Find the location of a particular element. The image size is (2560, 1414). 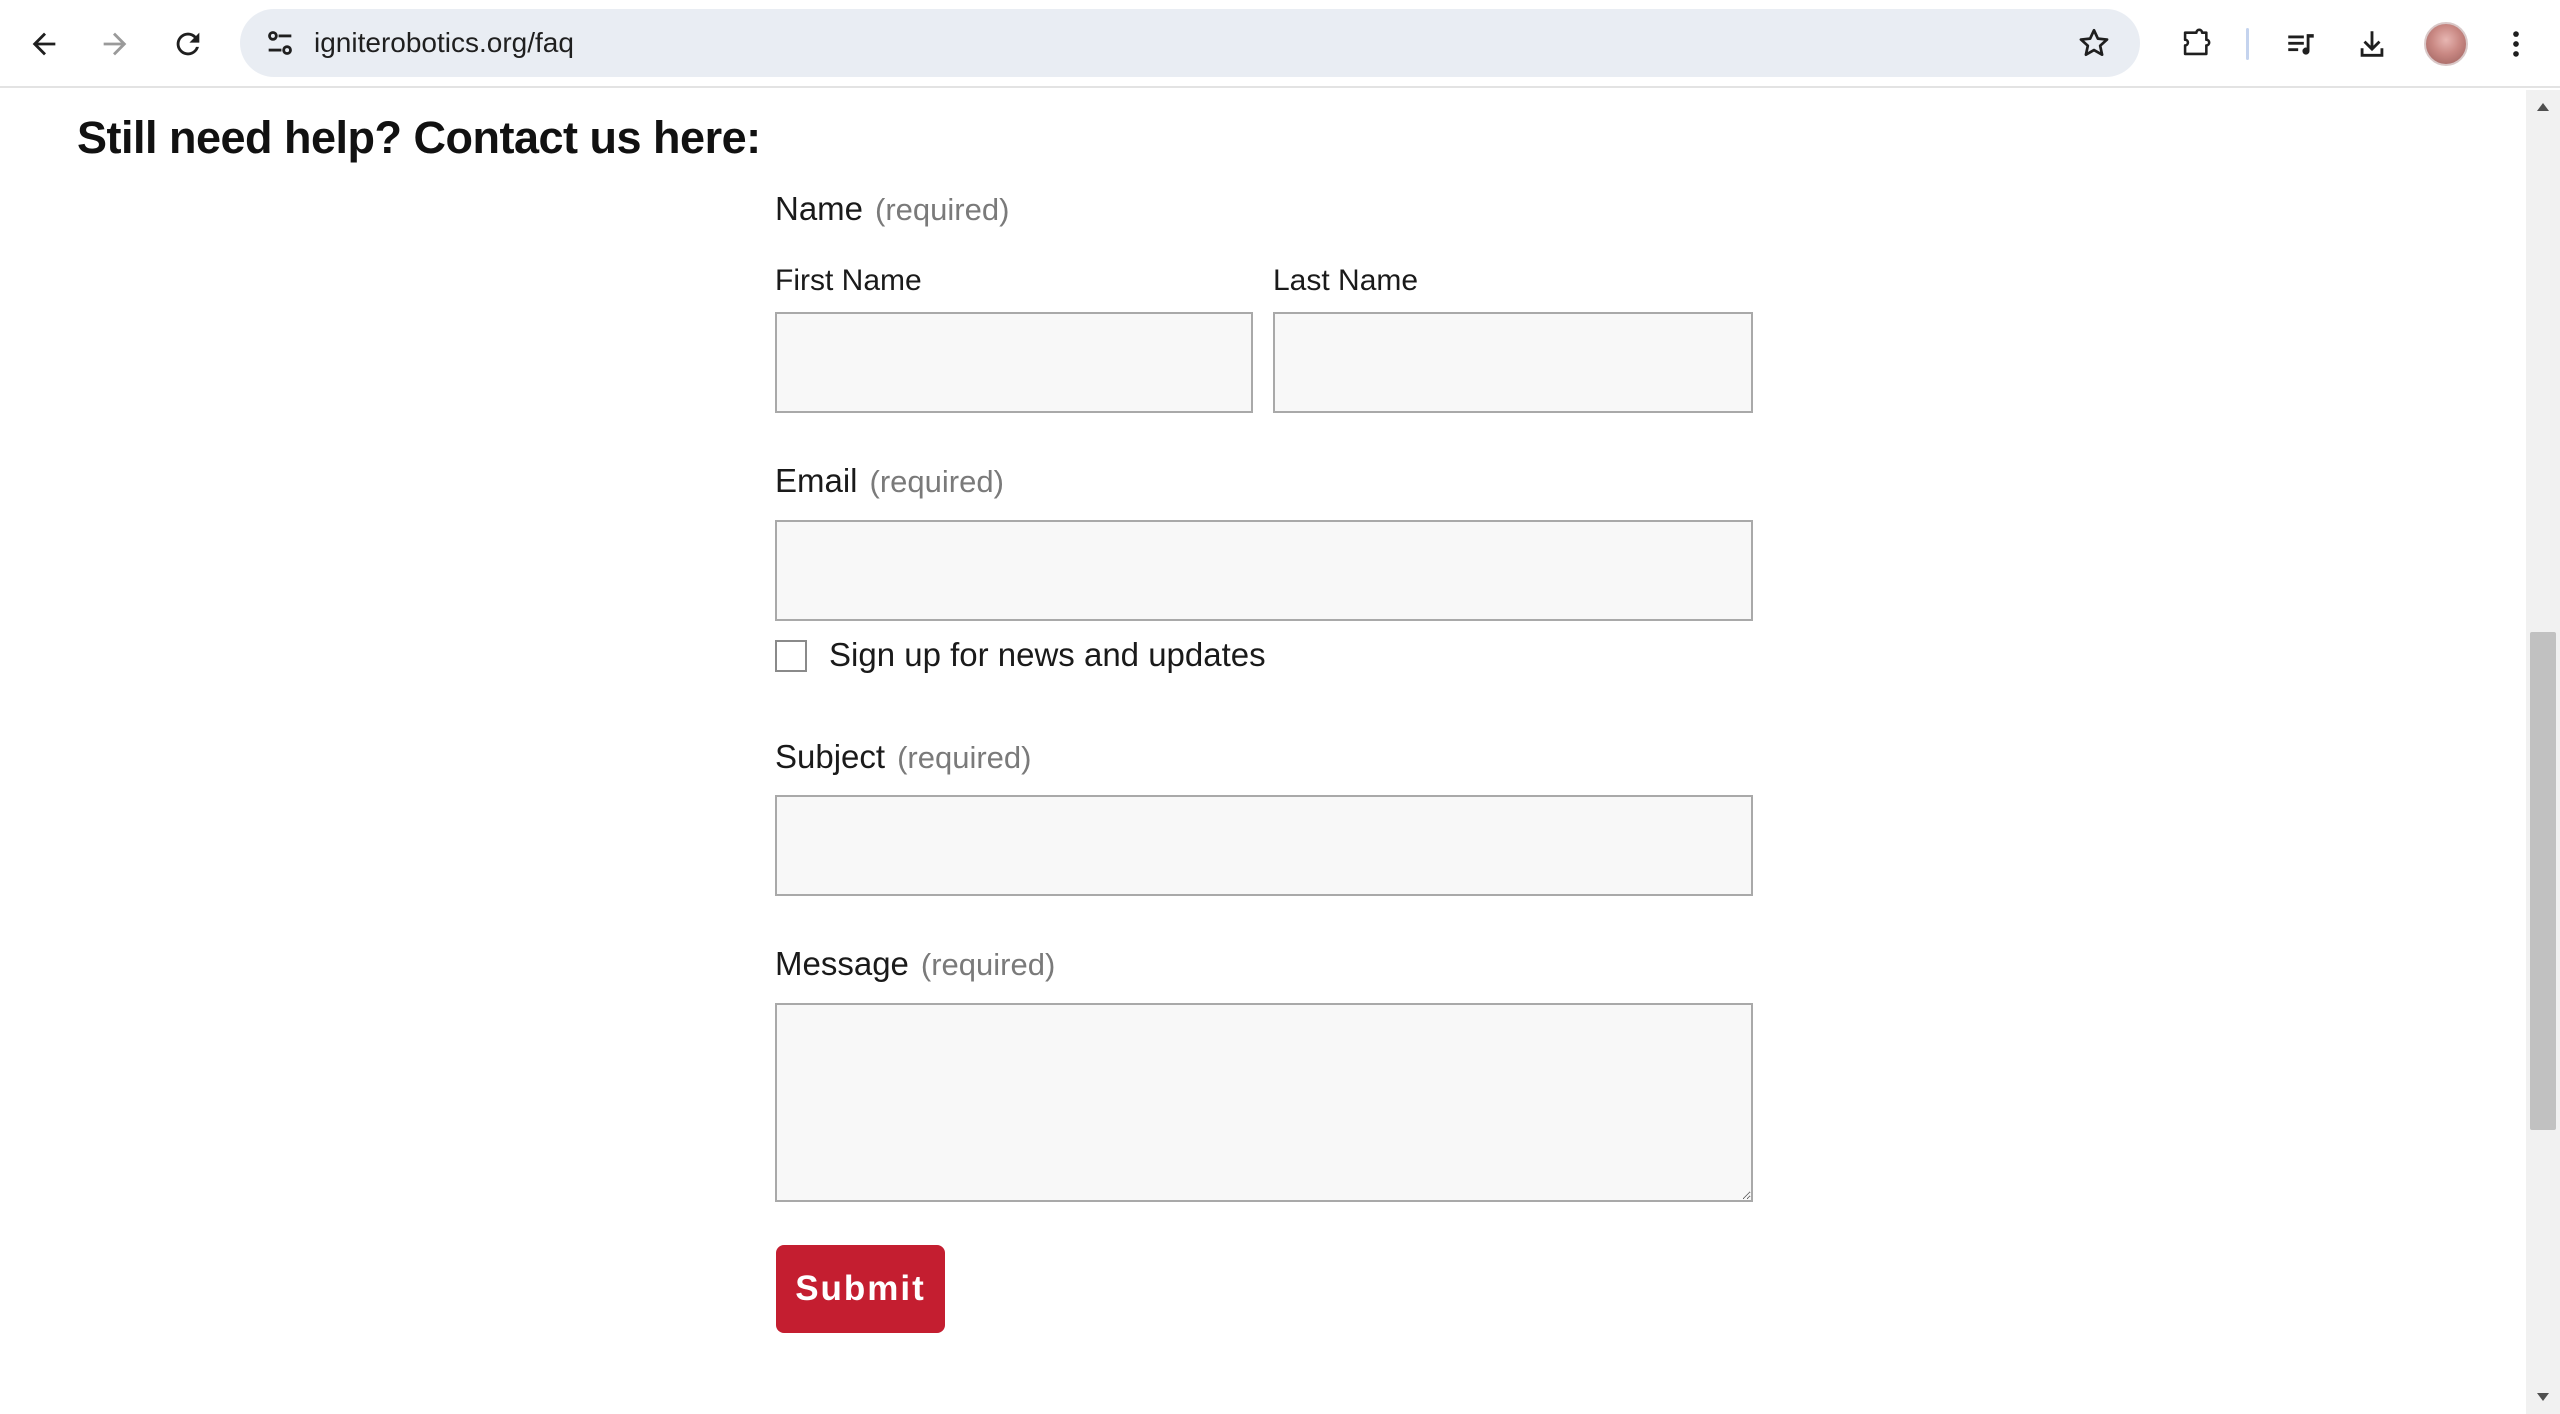

bookmark-button is located at coordinates (2094, 43).